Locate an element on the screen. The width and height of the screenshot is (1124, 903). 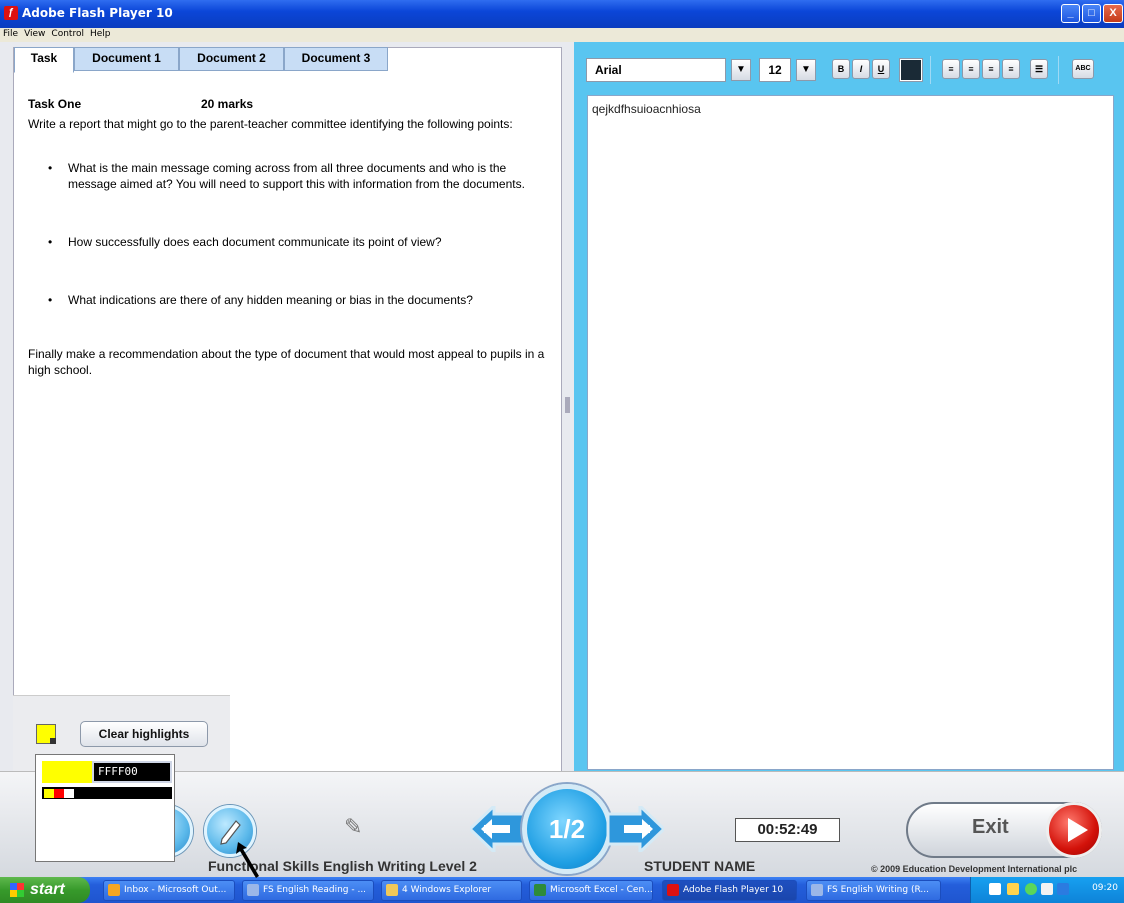
color-palette is located at coordinates (107, 793).